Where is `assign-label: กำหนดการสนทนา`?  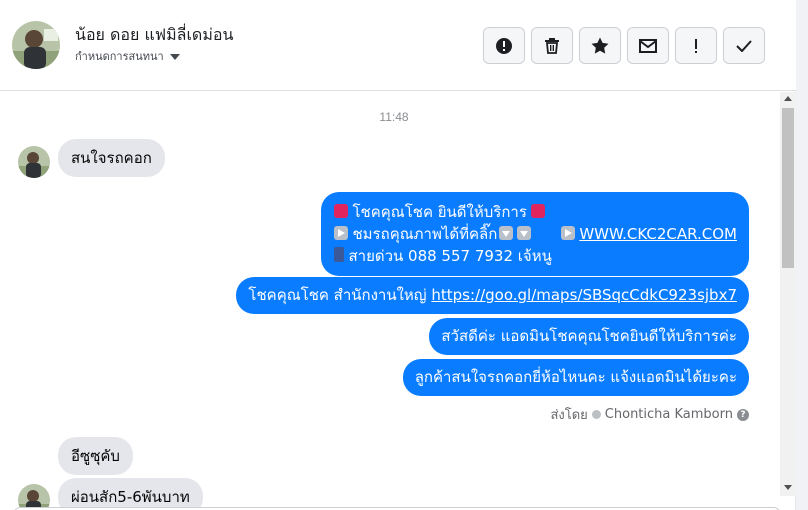
assign-label: กำหนดการสนทนา is located at coordinates (119, 56).